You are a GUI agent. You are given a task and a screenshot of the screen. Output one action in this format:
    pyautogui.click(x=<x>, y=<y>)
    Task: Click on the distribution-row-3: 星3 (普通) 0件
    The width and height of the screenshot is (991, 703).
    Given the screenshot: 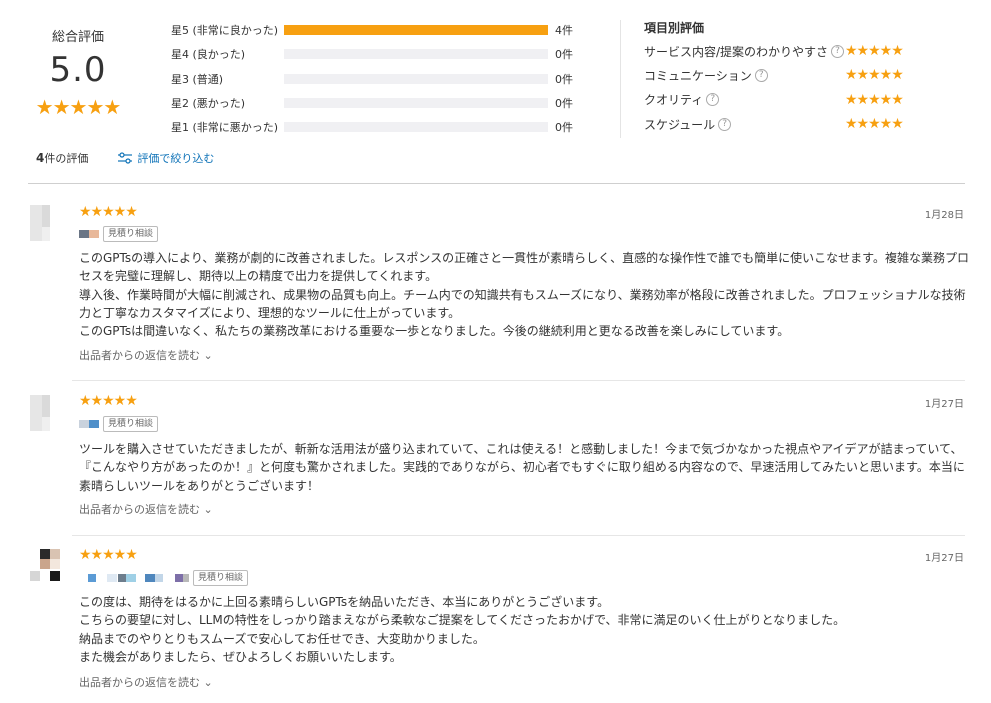 What is the action you would take?
    pyautogui.click(x=372, y=79)
    